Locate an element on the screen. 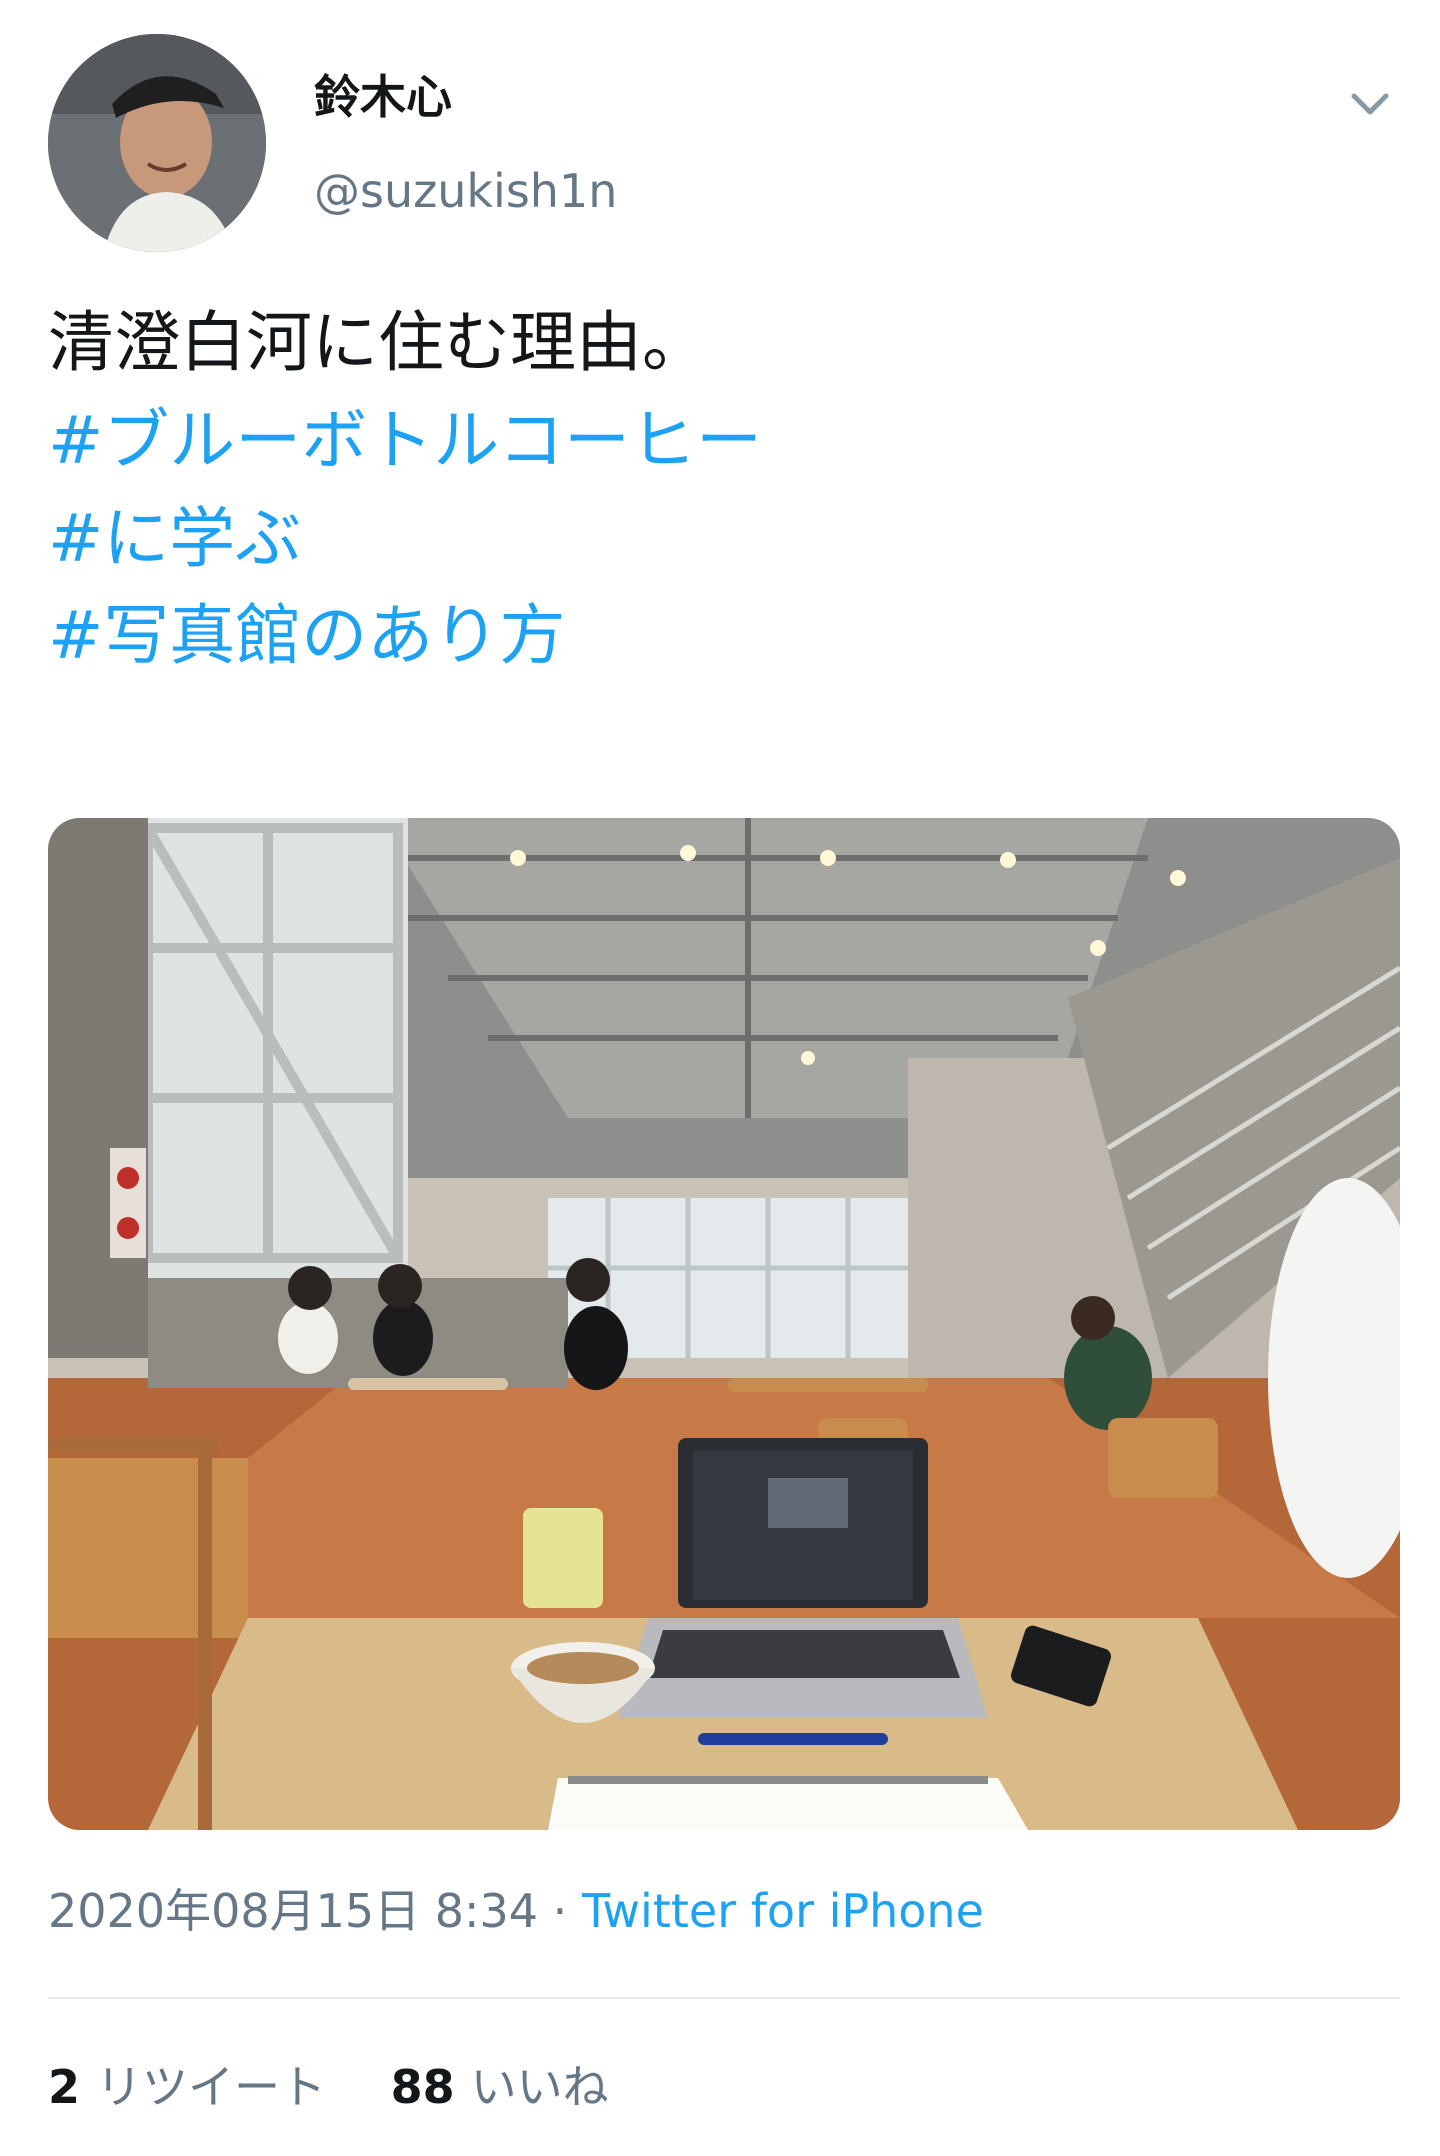 The height and width of the screenshot is (2156, 1440). divider is located at coordinates (724, 1998).